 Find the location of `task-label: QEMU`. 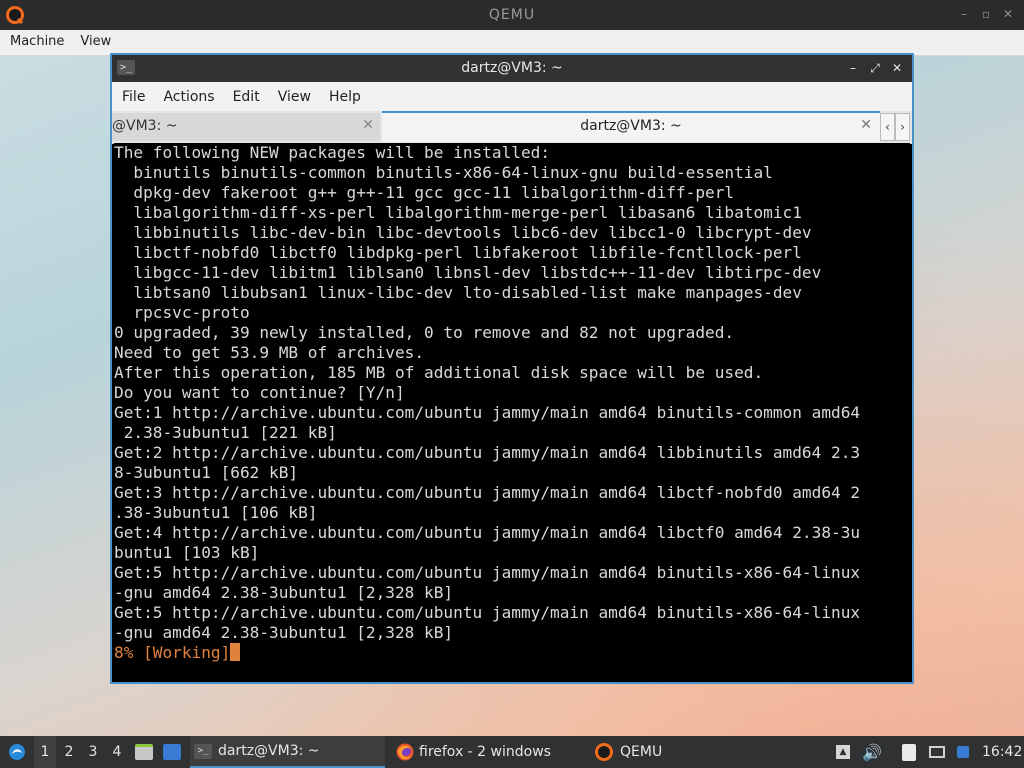

task-label: QEMU is located at coordinates (641, 752).